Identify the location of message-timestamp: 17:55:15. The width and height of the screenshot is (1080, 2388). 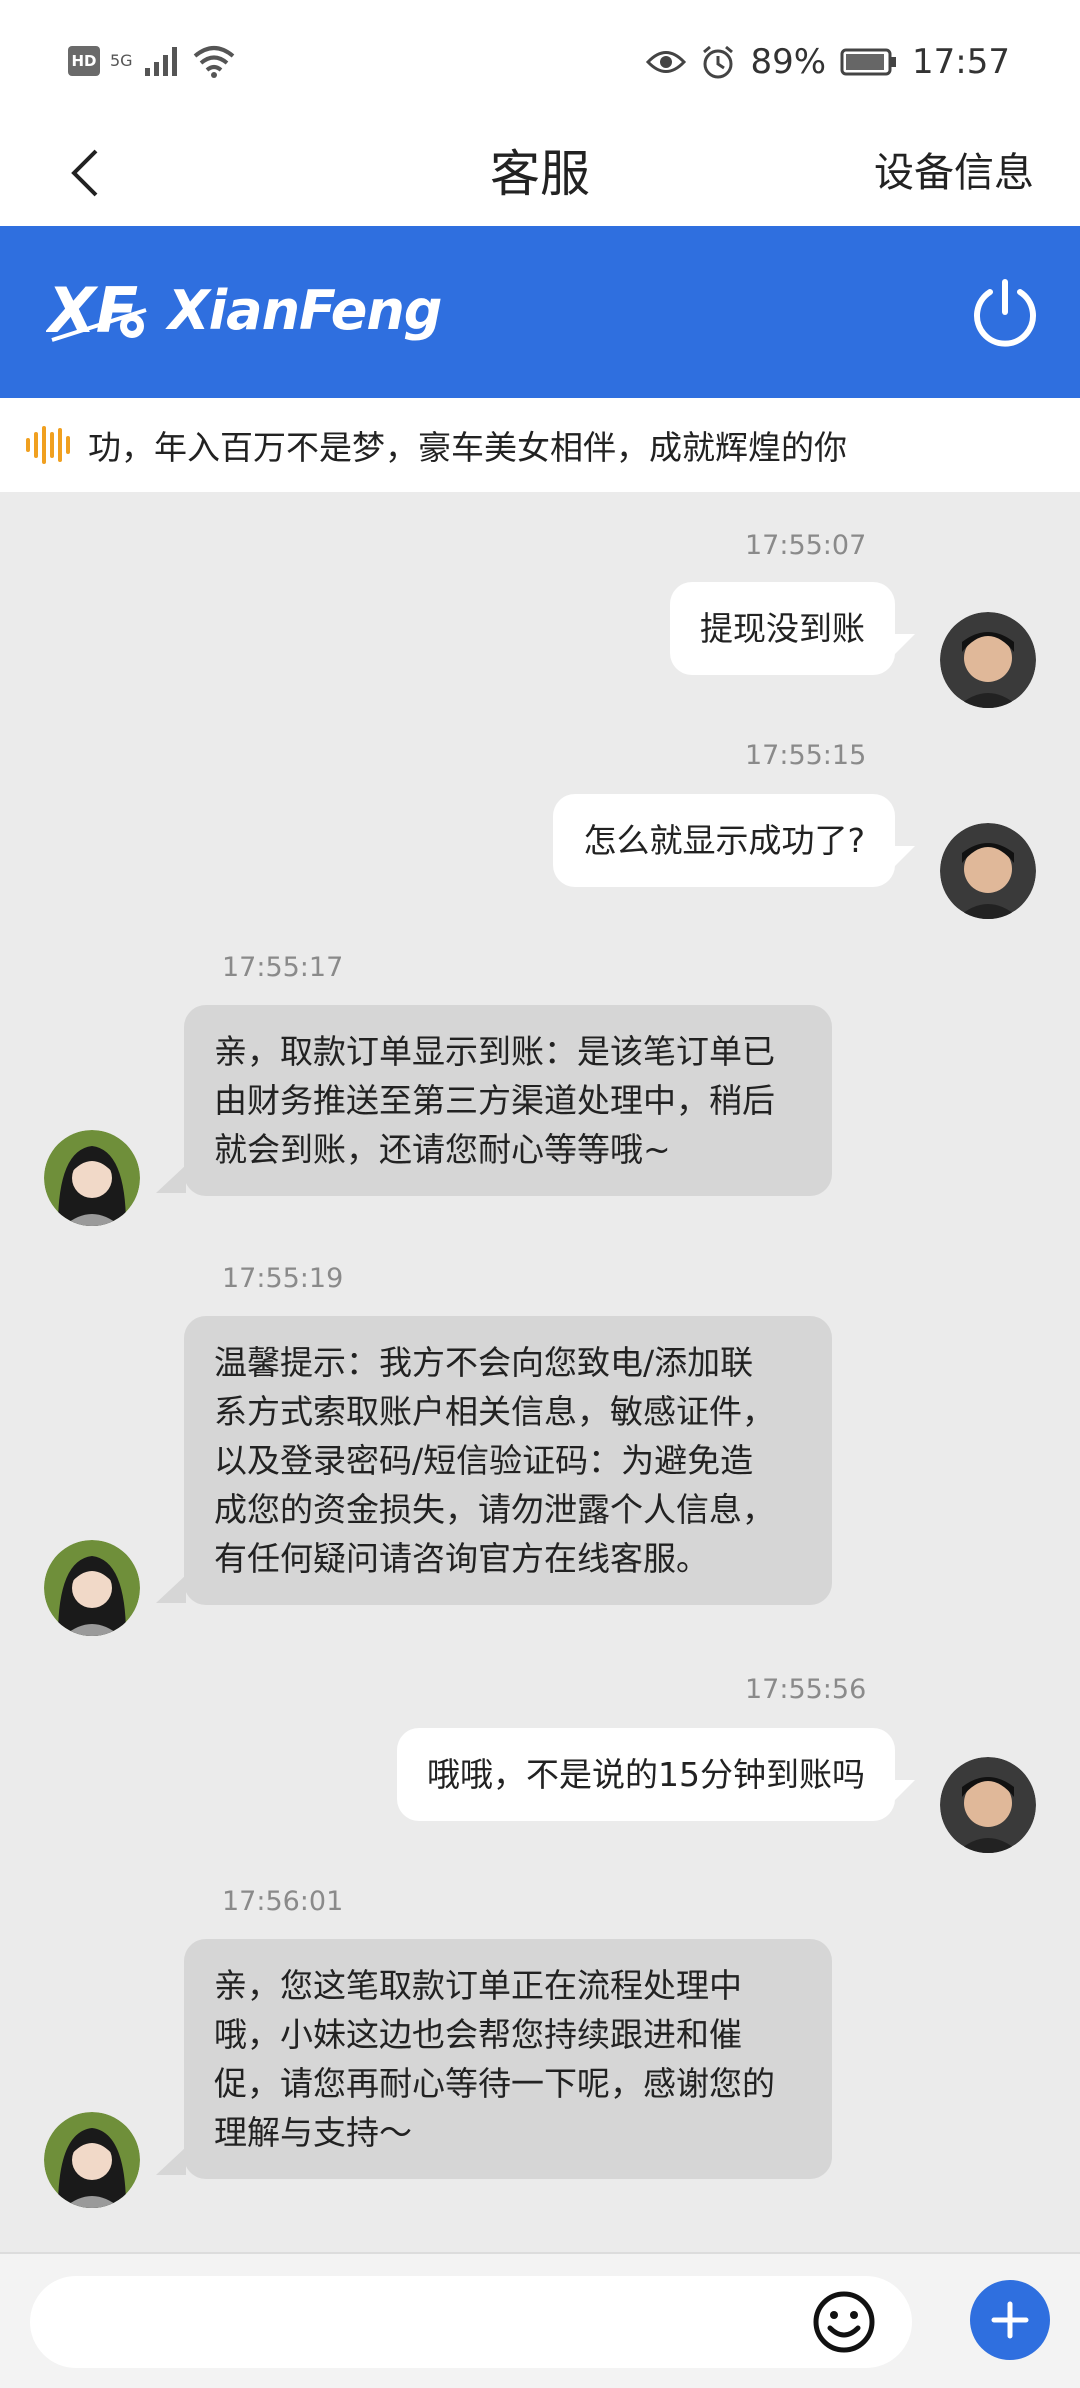
(806, 755).